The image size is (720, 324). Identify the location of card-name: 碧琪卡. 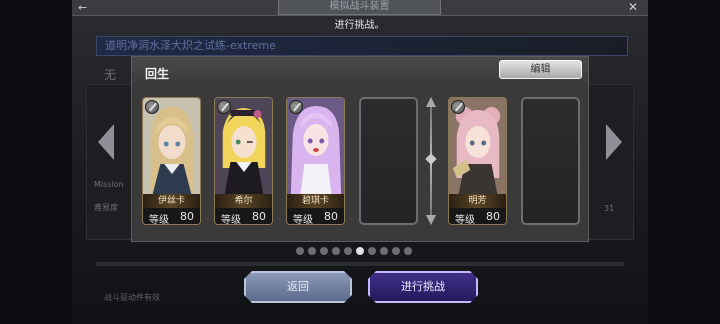
(315, 201).